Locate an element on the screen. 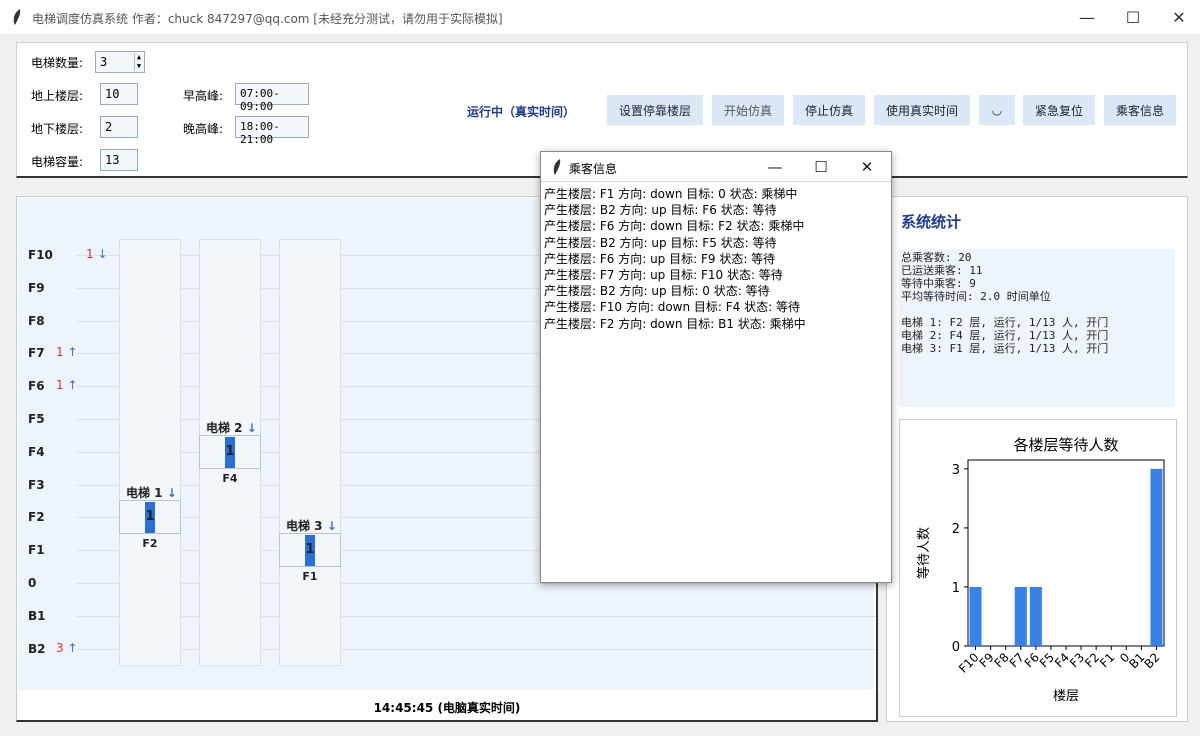 The image size is (1200, 736). x-tick-label: B2 is located at coordinates (1151, 660).